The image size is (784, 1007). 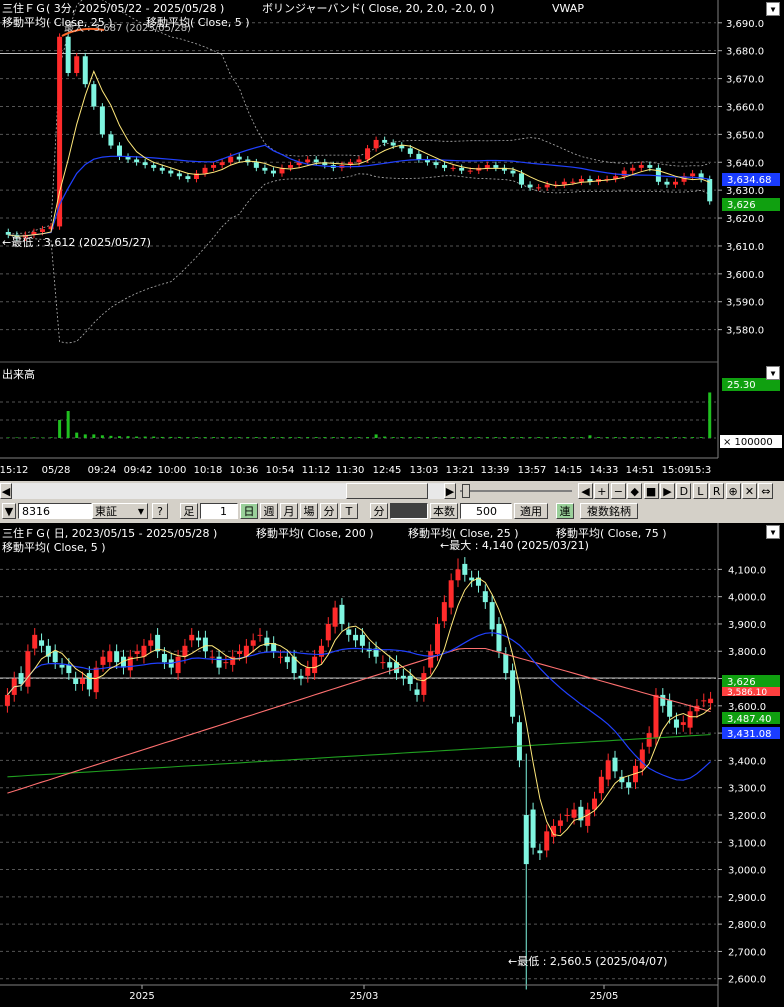 What do you see at coordinates (120, 511) in the screenshot?
I see `market-select: 東証 ▼` at bounding box center [120, 511].